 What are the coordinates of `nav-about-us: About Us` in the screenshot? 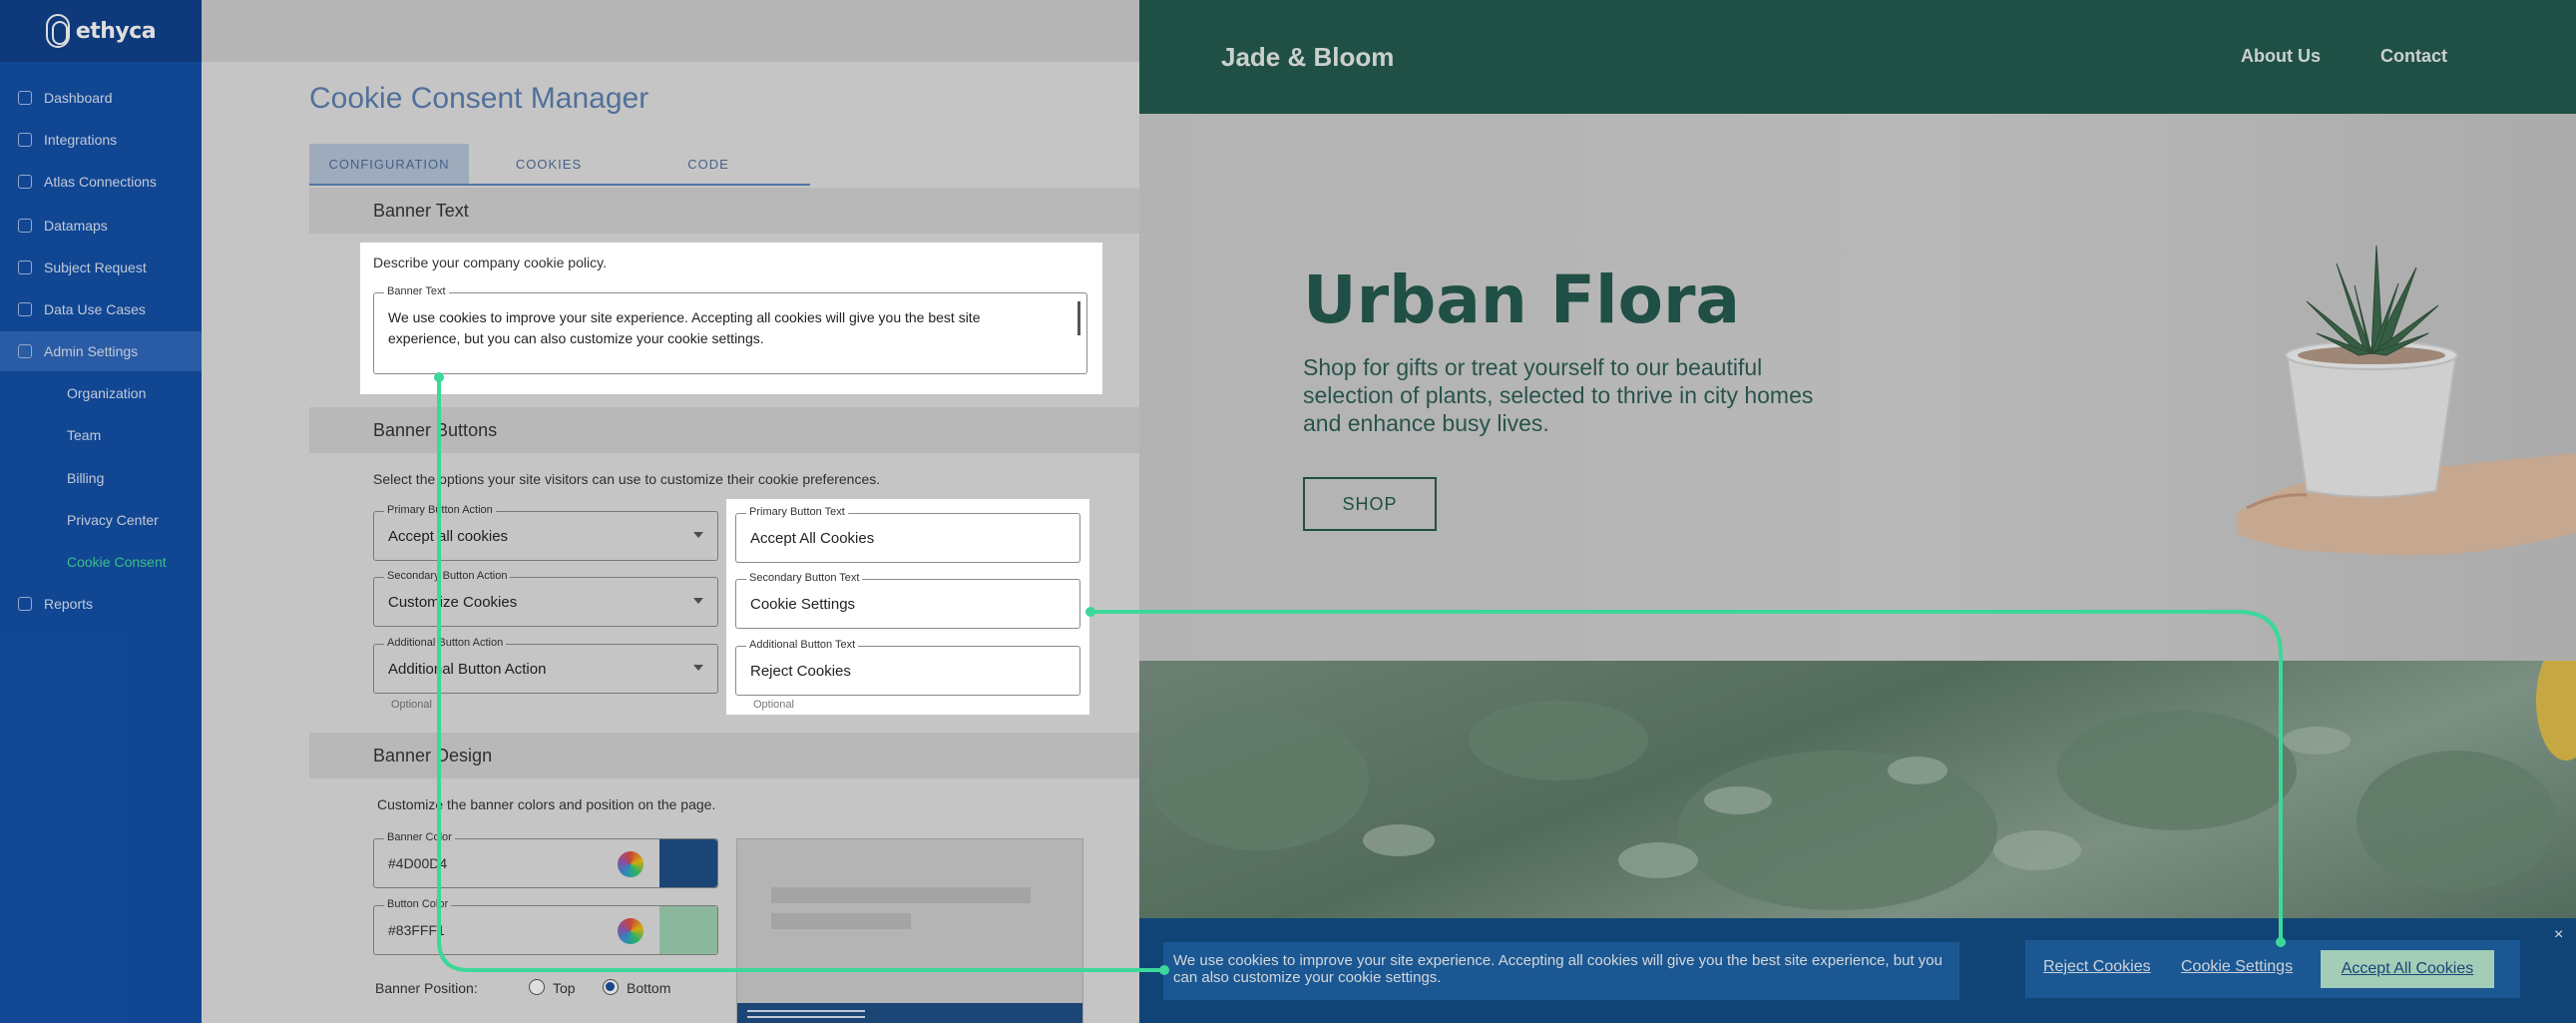 It's located at (2281, 56).